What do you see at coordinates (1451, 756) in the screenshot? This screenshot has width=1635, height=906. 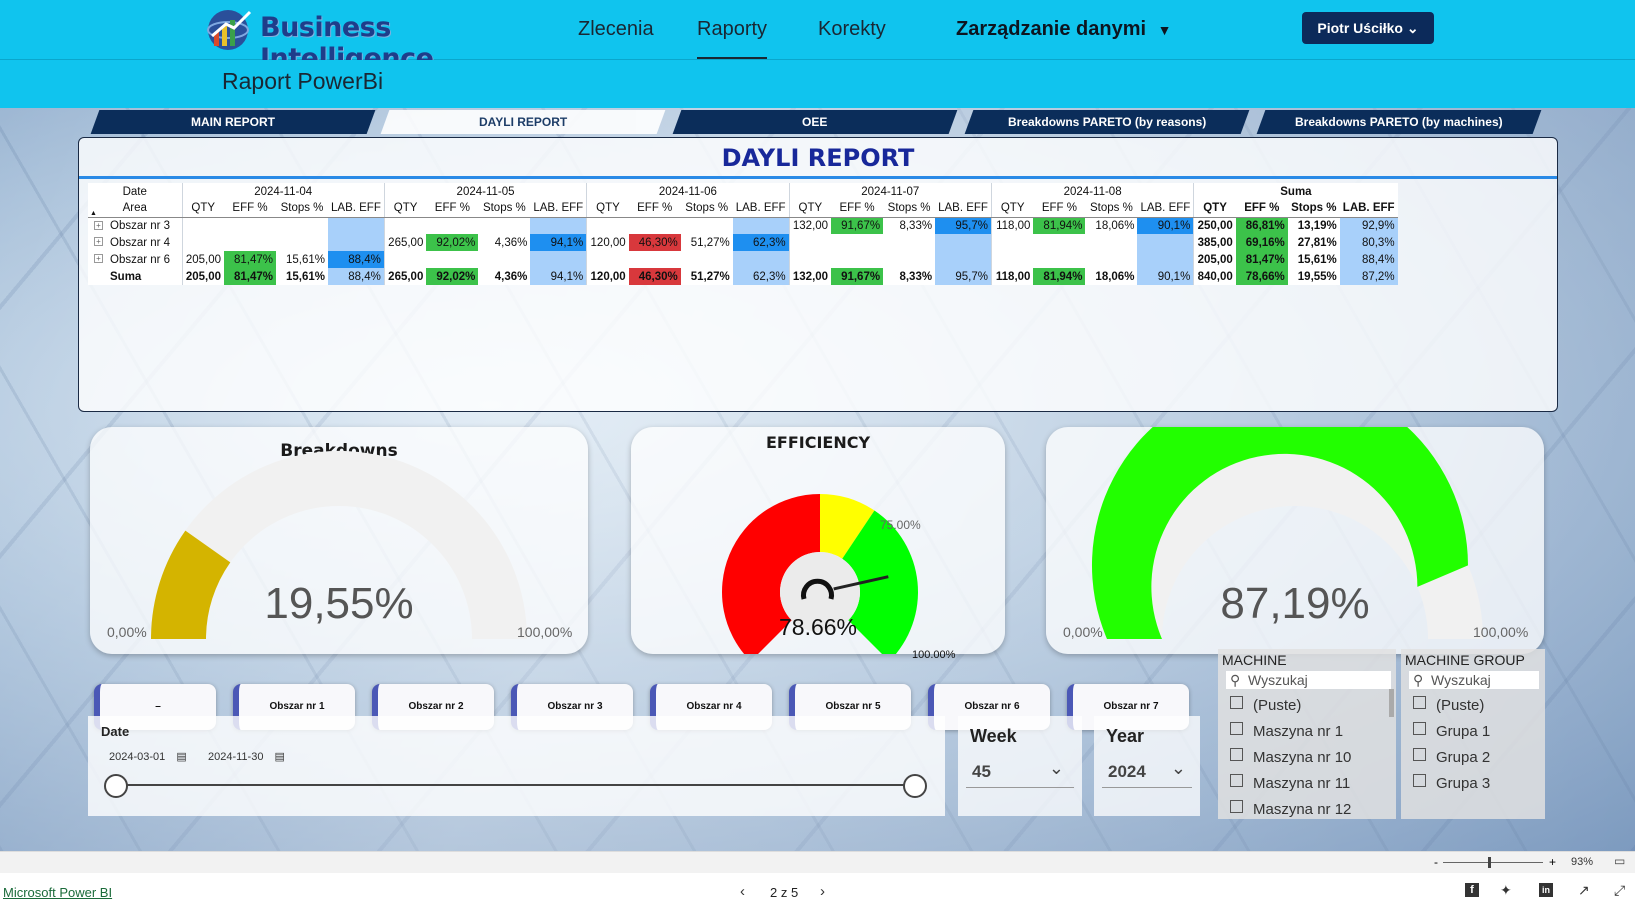 I see `machine-group-option: Grupa 2` at bounding box center [1451, 756].